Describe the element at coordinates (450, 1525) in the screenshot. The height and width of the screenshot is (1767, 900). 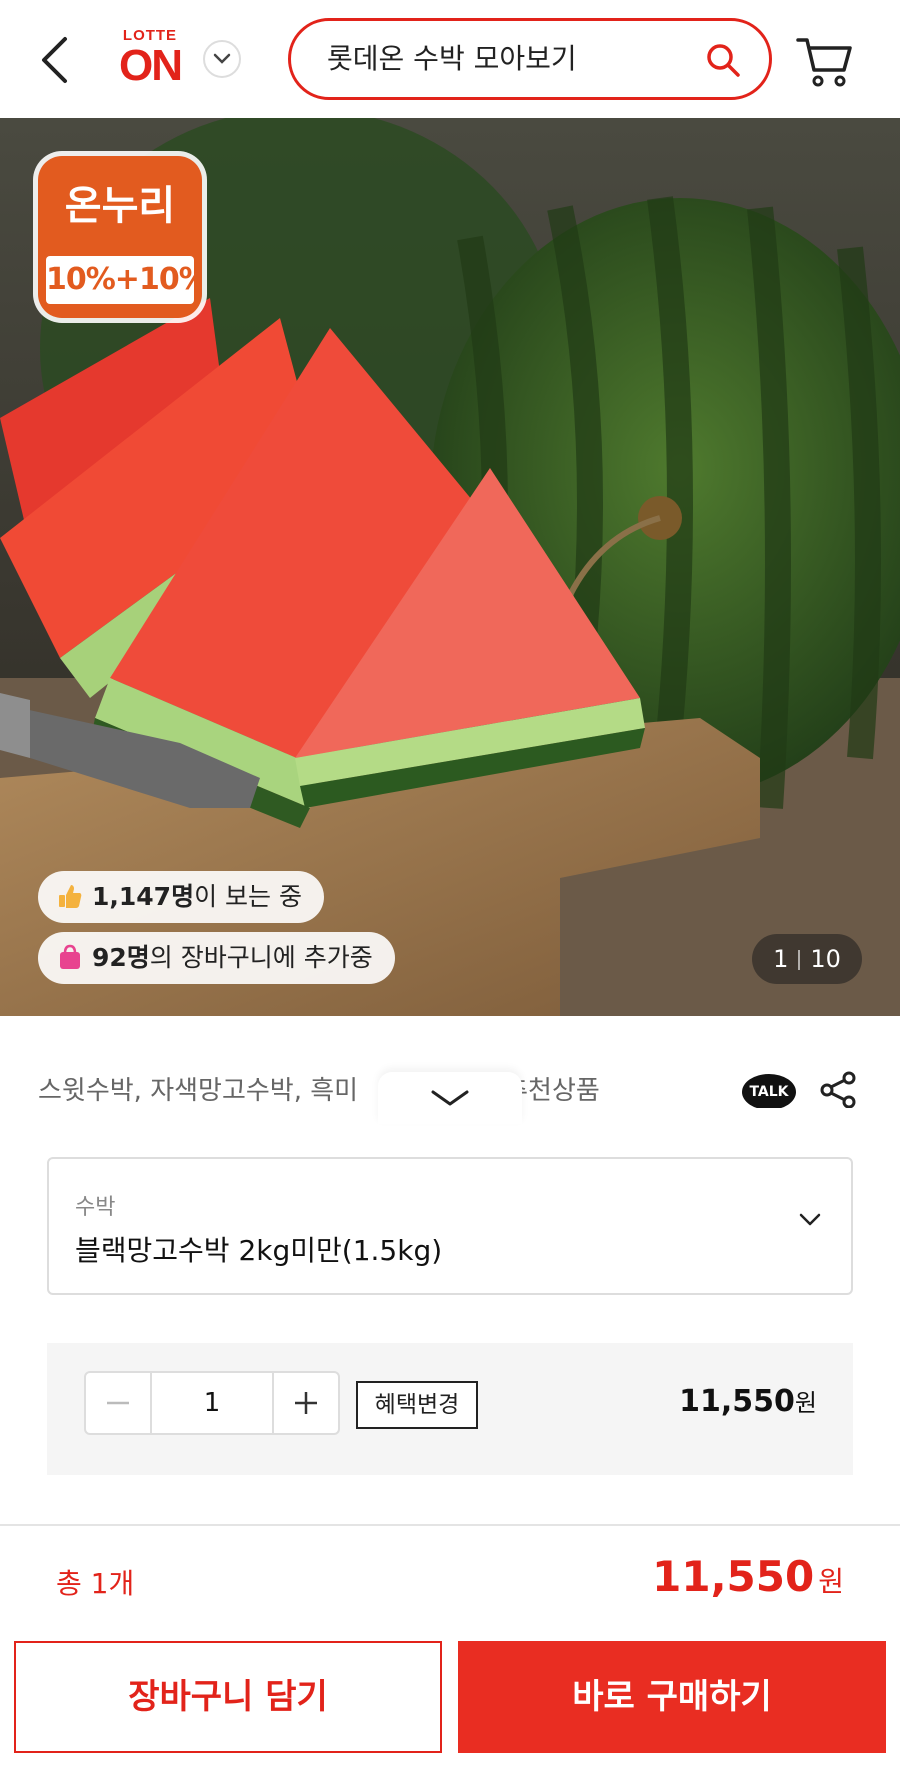
I see `divider` at that location.